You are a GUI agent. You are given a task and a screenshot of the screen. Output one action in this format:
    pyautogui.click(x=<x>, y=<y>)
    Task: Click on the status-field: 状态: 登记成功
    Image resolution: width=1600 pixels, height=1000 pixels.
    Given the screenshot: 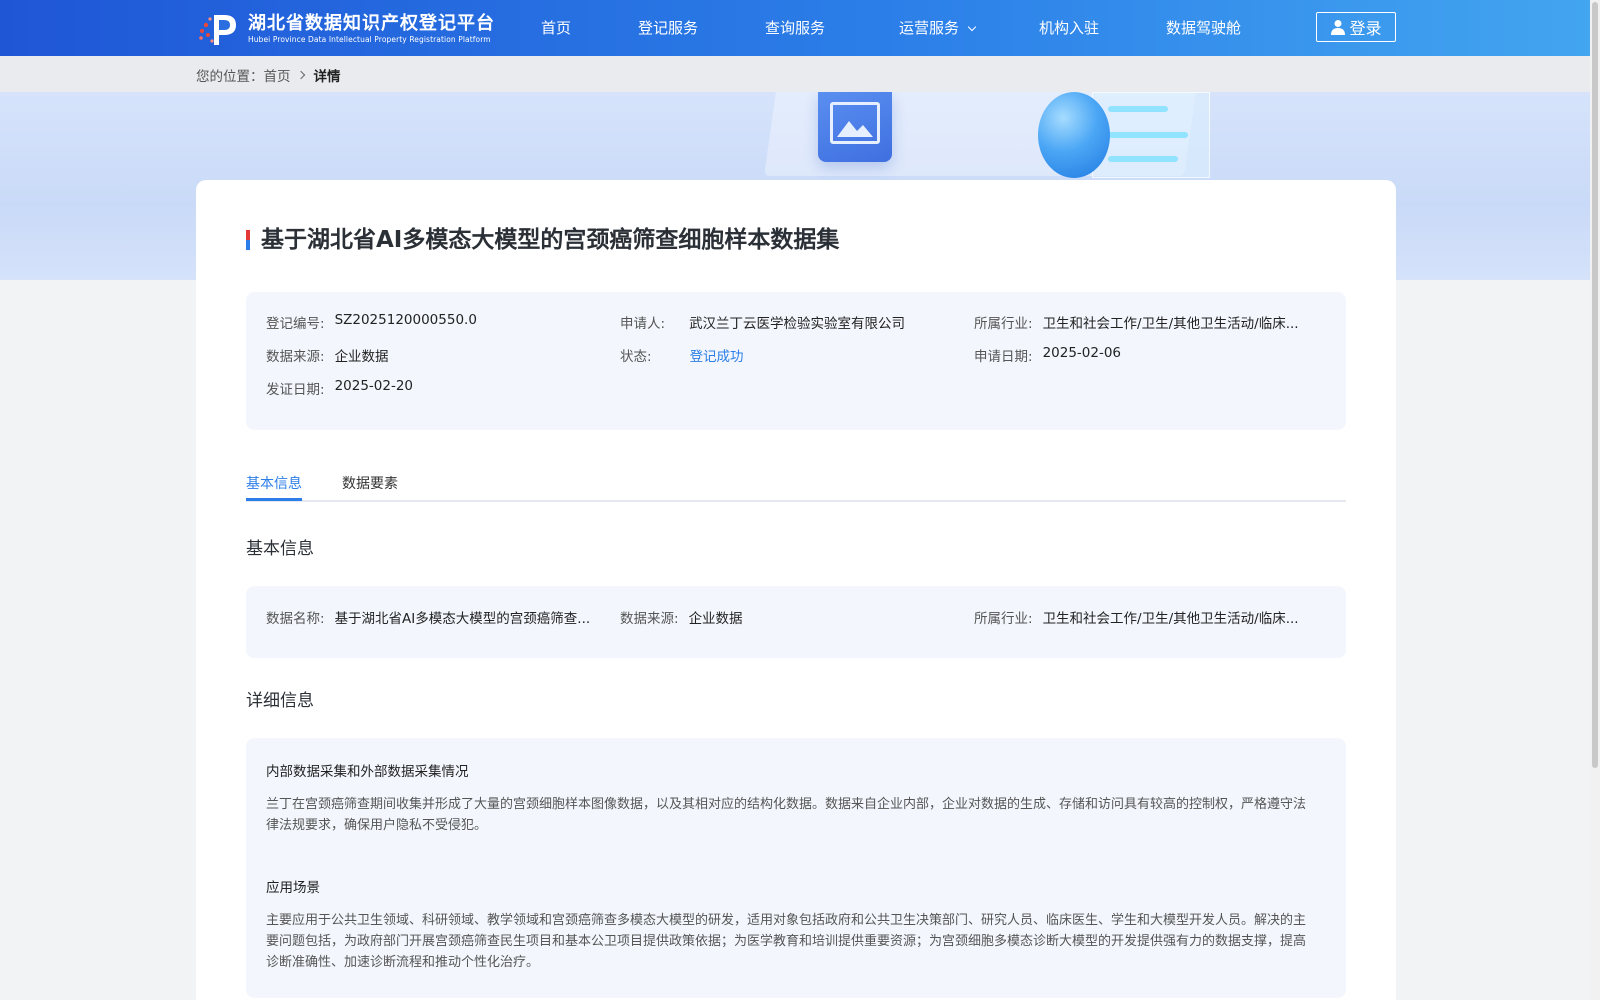 What is the action you would take?
    pyautogui.click(x=682, y=355)
    